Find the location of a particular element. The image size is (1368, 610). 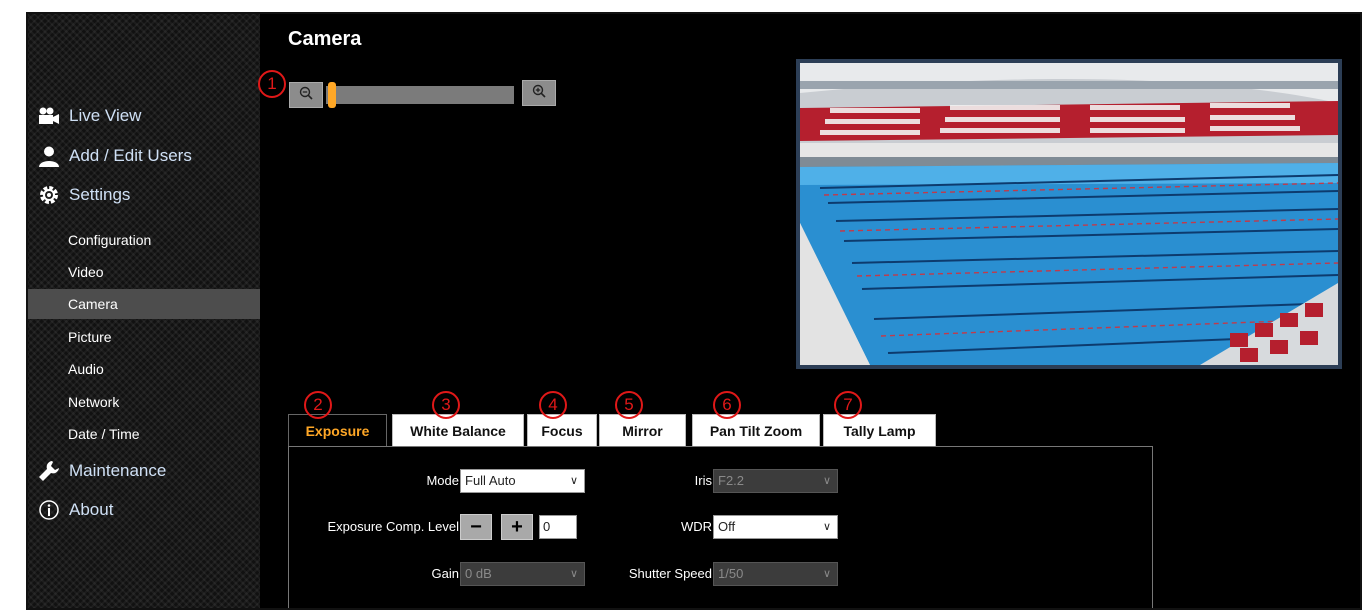

zoom-in-button is located at coordinates (539, 93).